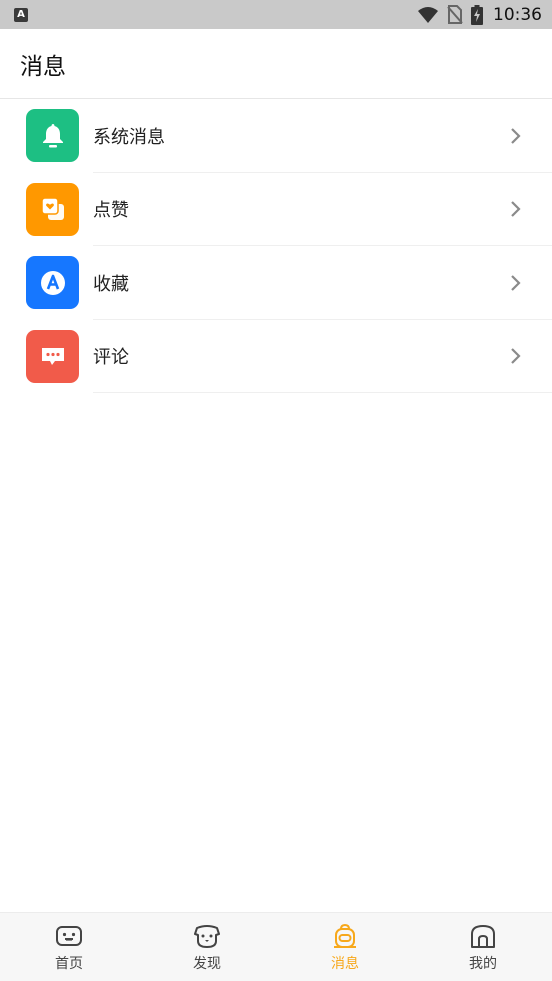 This screenshot has width=552, height=981. I want to click on tab-profile: 我的, so click(483, 947).